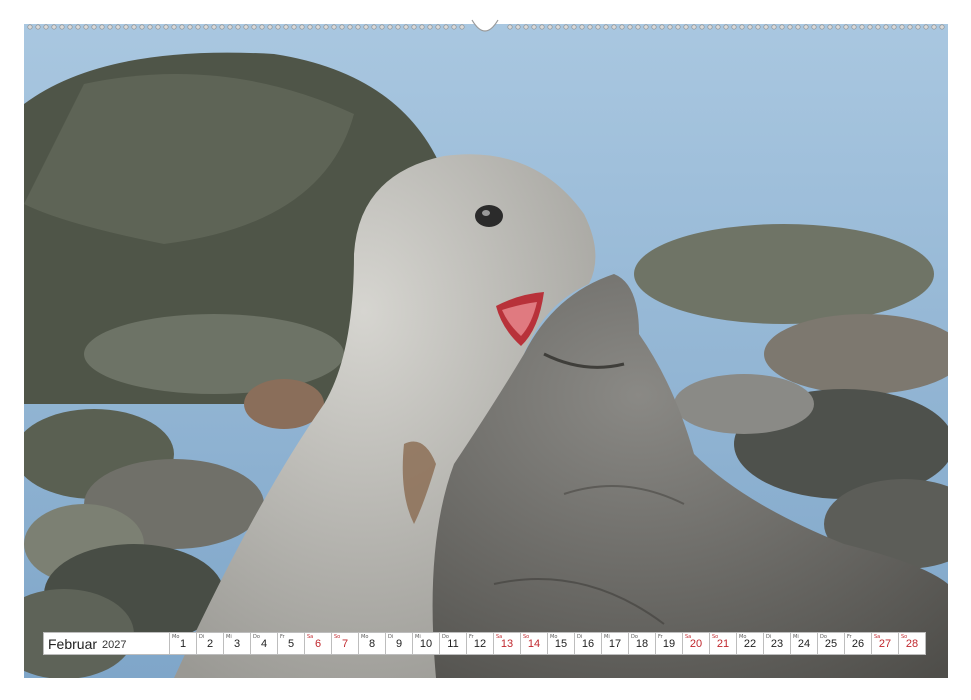 Image resolution: width=971 pixels, height=700 pixels. I want to click on day-cell: Mo 1, so click(182, 643).